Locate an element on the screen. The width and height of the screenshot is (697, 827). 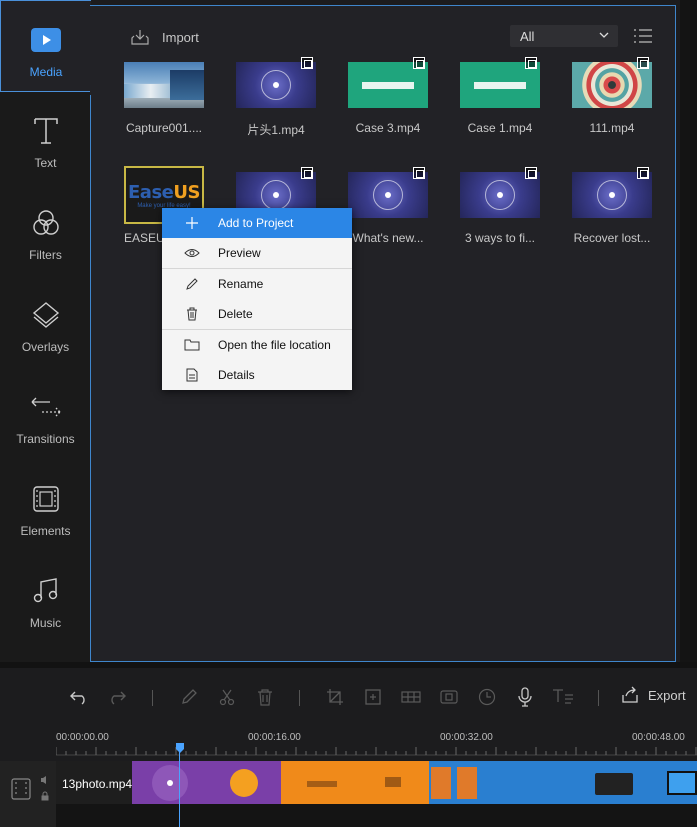
sidebar-item-overlays: Overlays is located at coordinates (45, 322).